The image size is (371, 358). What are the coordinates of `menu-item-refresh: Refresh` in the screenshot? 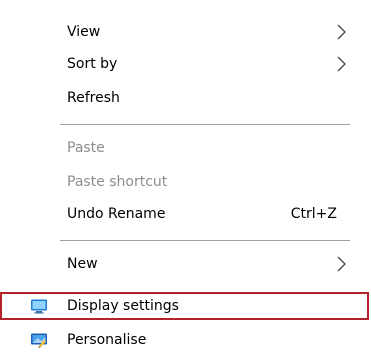 It's located at (181, 98).